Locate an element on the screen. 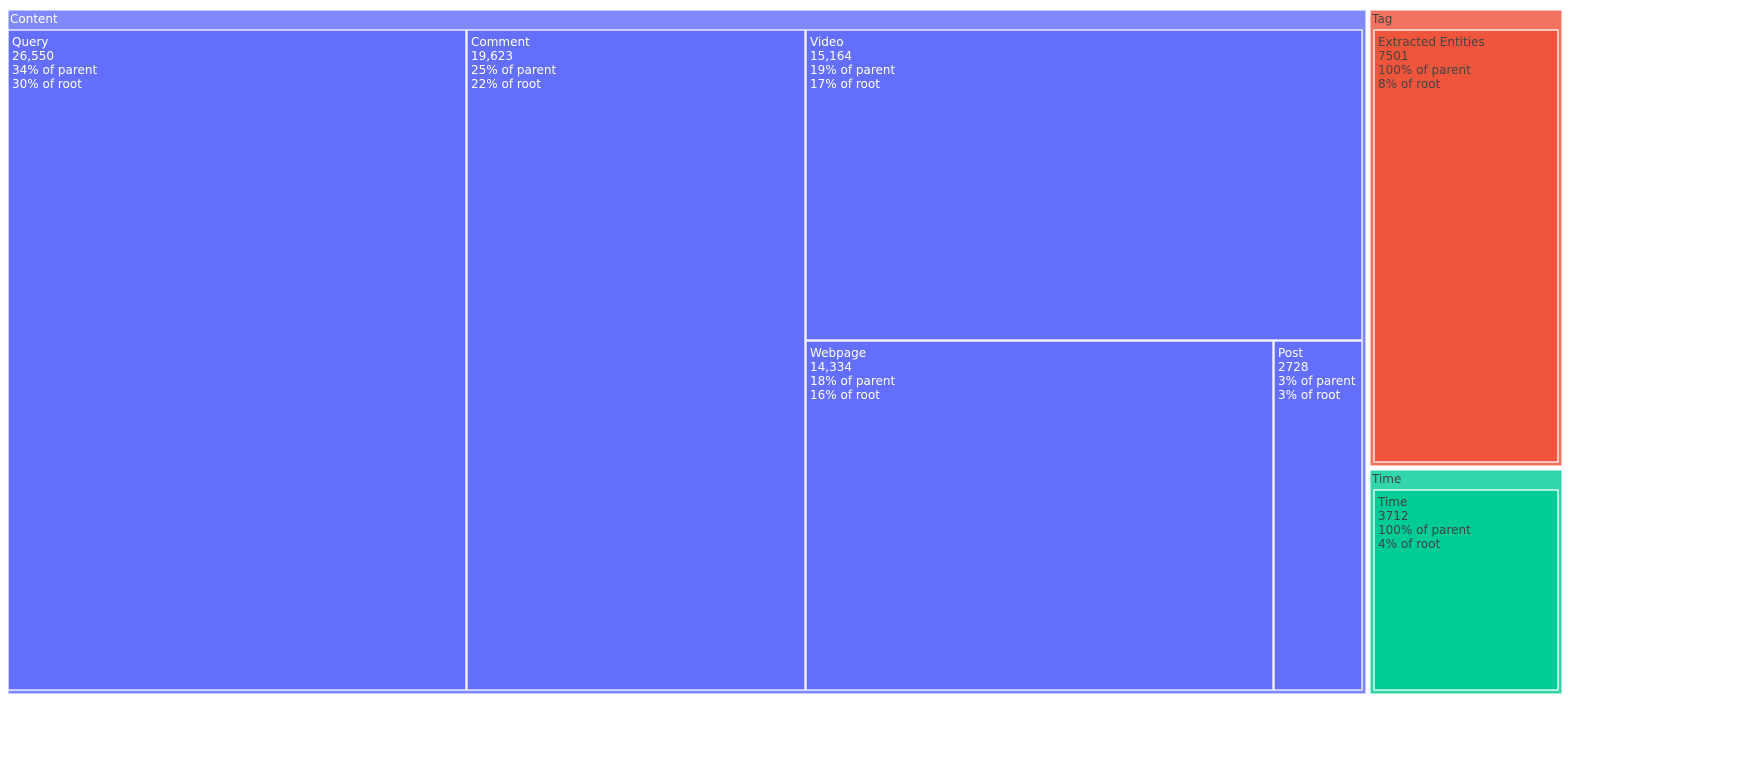 This screenshot has height=777, width=1742. group-content-label: Content is located at coordinates (34, 19).